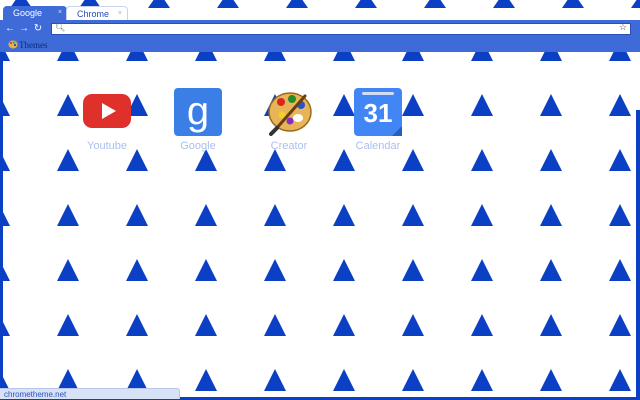 This screenshot has width=640, height=400. Describe the element at coordinates (378, 112) in the screenshot. I see `calendar-icon: 31` at that location.